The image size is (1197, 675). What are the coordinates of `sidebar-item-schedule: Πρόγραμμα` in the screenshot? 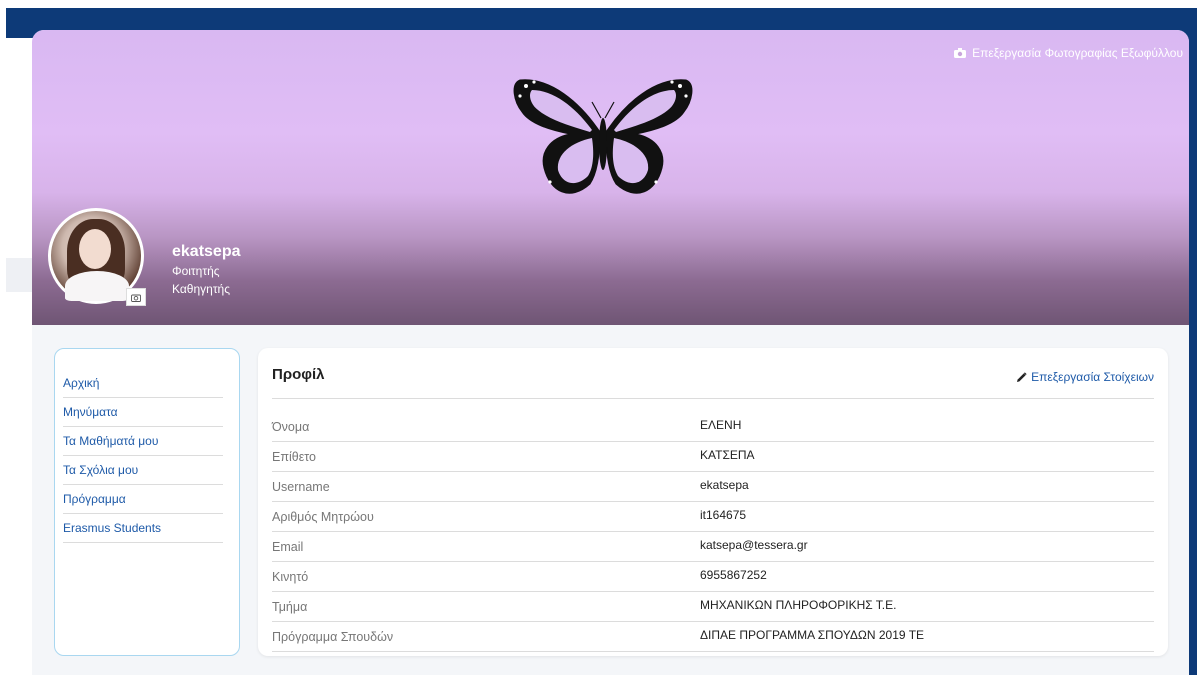 It's located at (143, 499).